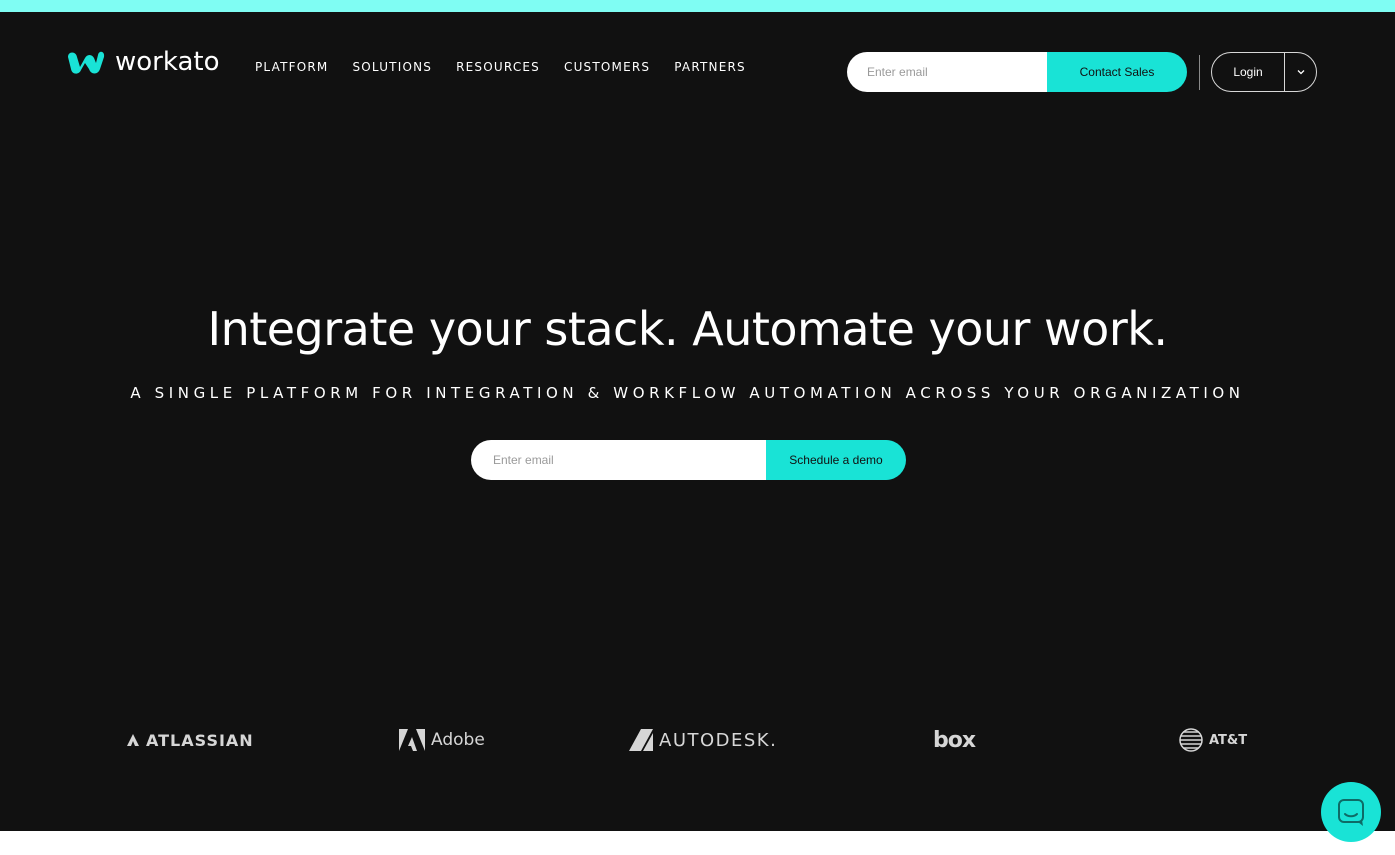 The width and height of the screenshot is (1395, 855). Describe the element at coordinates (291, 67) in the screenshot. I see `nav-platform: PLATFORM` at that location.